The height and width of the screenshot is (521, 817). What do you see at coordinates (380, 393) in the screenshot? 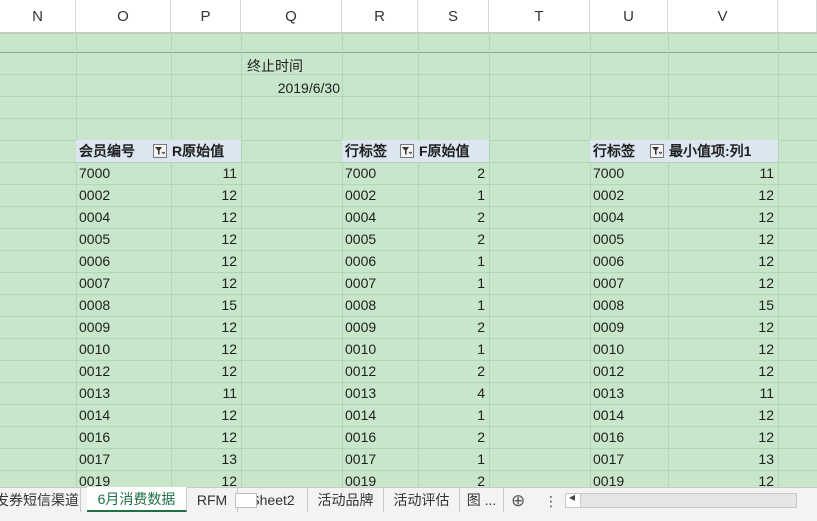
I see `pivot-f-row-label: 0013` at bounding box center [380, 393].